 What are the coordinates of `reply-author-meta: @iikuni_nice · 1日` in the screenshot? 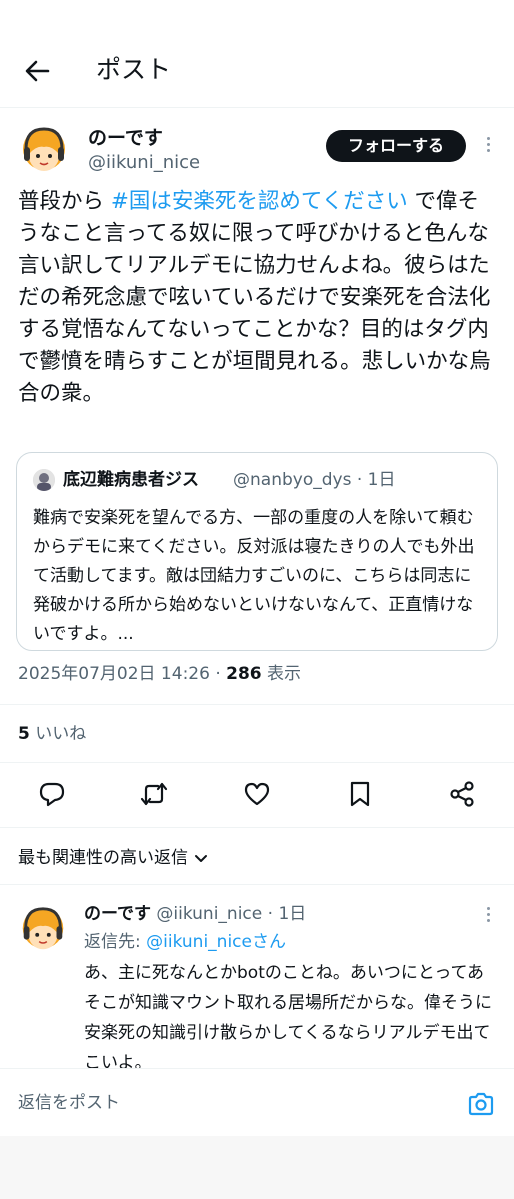 It's located at (228, 914).